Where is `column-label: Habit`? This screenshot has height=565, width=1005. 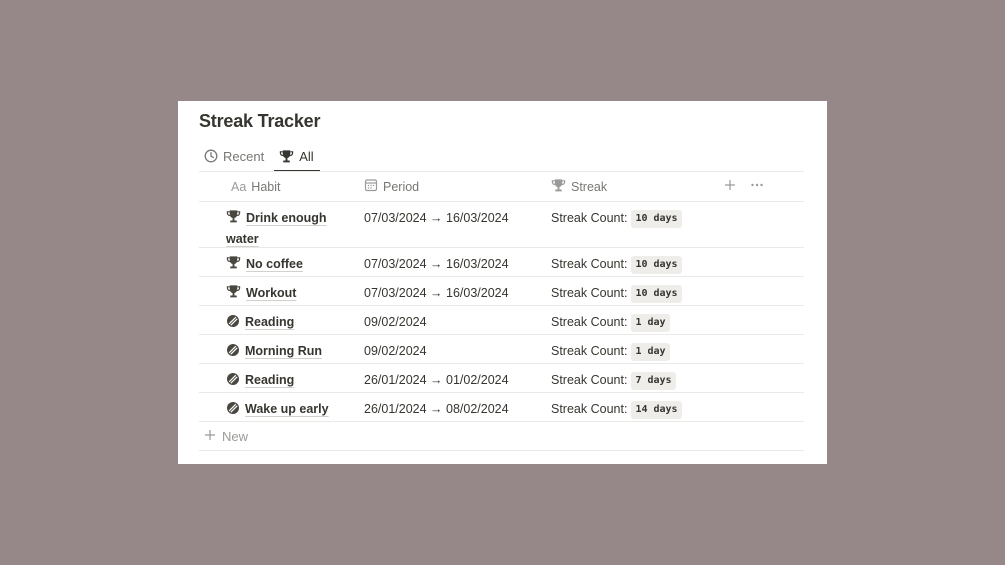
column-label: Habit is located at coordinates (266, 186).